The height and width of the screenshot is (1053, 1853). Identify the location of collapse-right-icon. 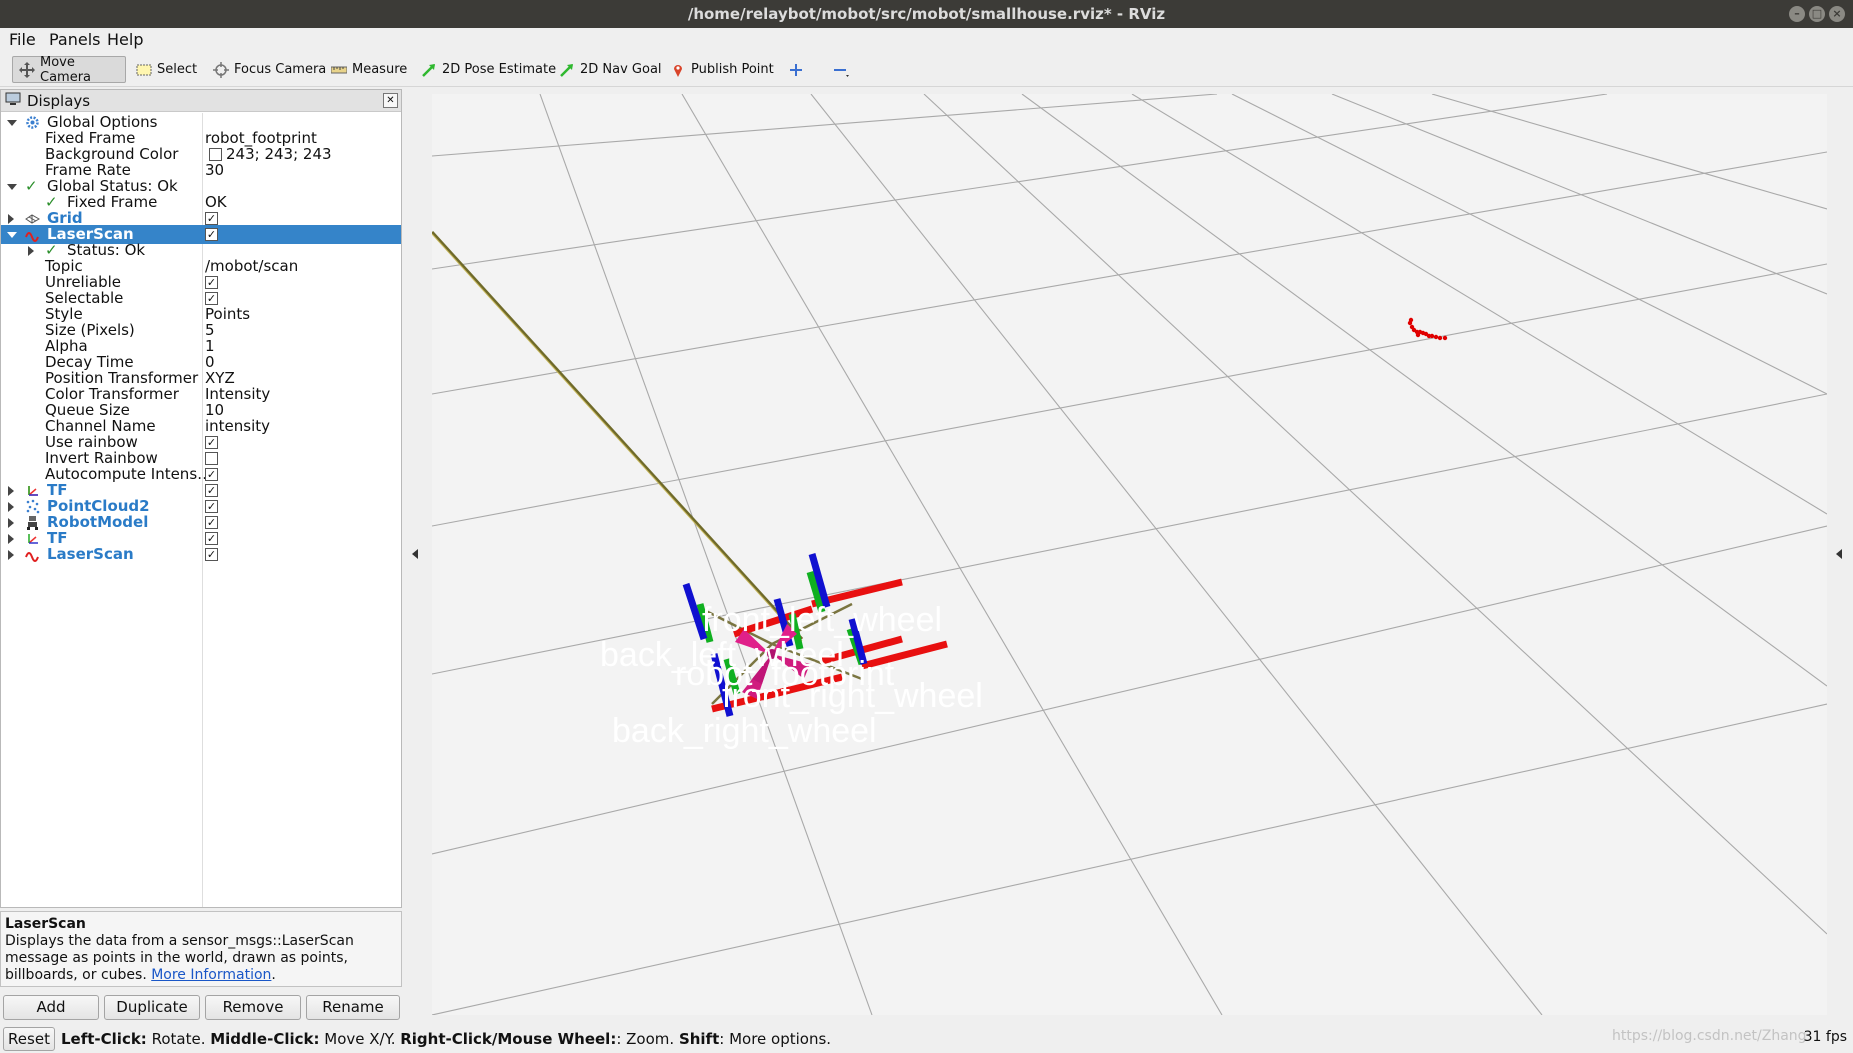
(1839, 554).